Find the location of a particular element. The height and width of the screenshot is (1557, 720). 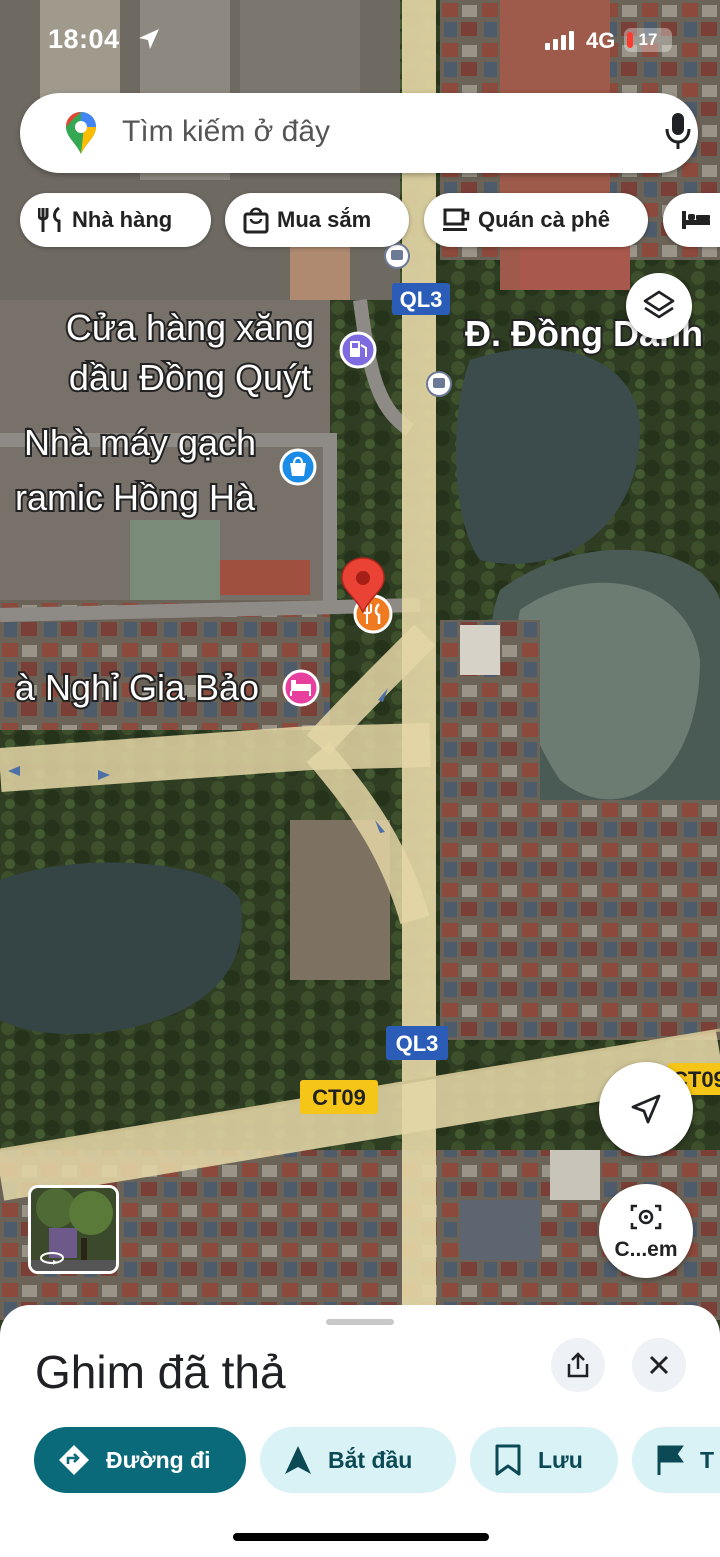

svg-text: CT09 is located at coordinates (339, 1097).